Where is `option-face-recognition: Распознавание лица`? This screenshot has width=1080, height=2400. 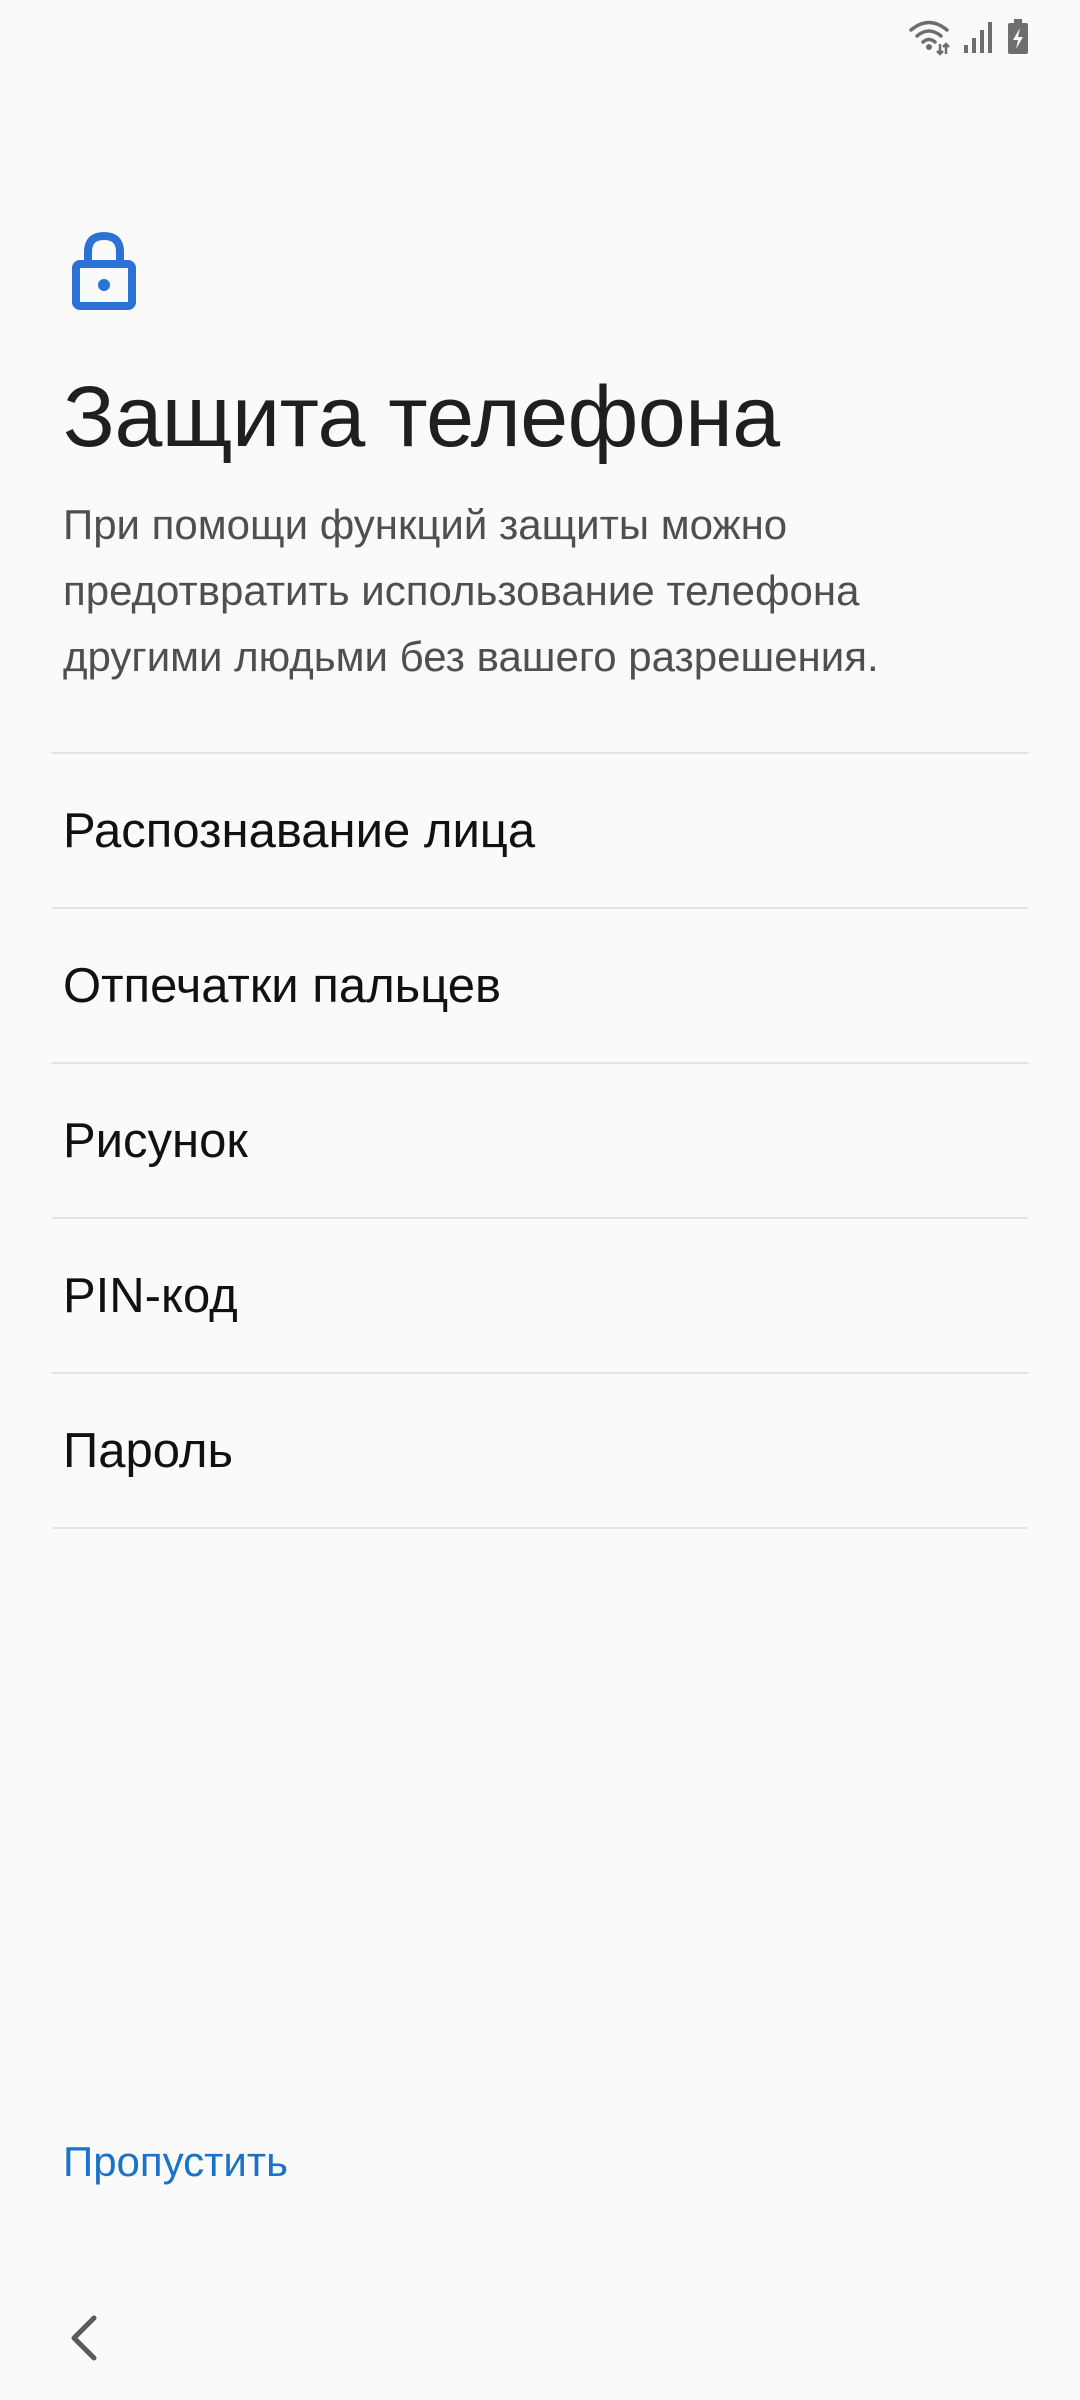 option-face-recognition: Распознавание лица is located at coordinates (540, 831).